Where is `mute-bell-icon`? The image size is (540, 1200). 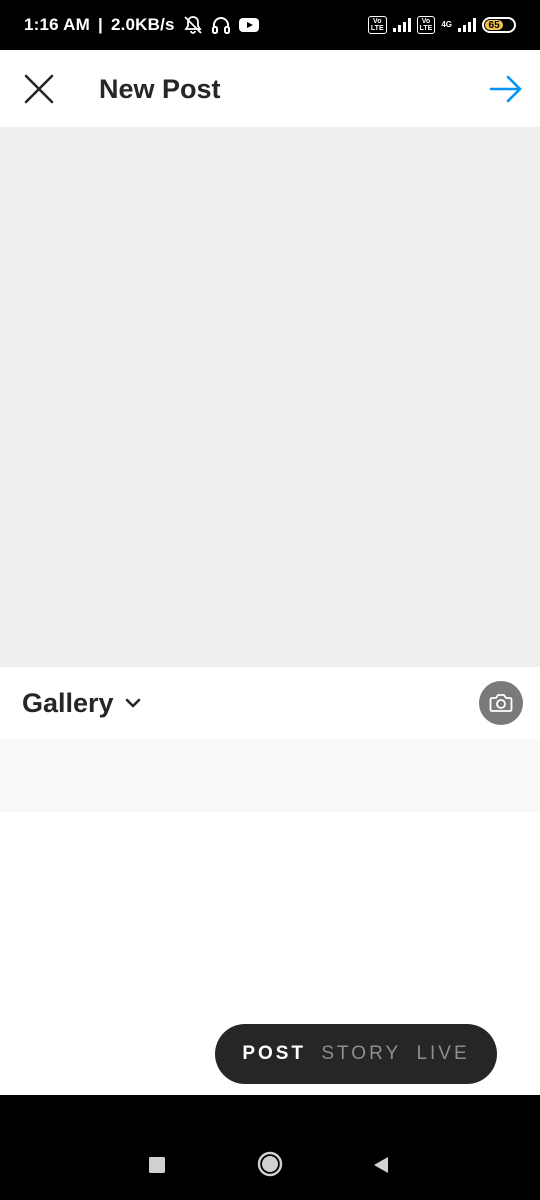 mute-bell-icon is located at coordinates (193, 25).